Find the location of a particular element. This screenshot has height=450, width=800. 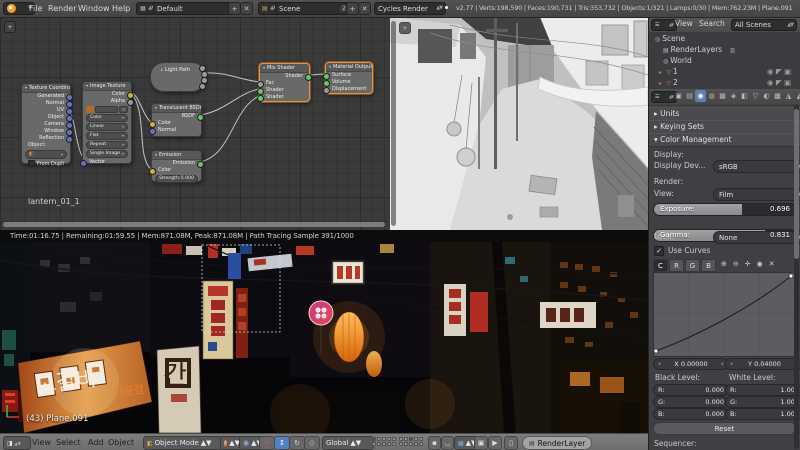

image-datablock-row: ✕ is located at coordinates (107, 109).